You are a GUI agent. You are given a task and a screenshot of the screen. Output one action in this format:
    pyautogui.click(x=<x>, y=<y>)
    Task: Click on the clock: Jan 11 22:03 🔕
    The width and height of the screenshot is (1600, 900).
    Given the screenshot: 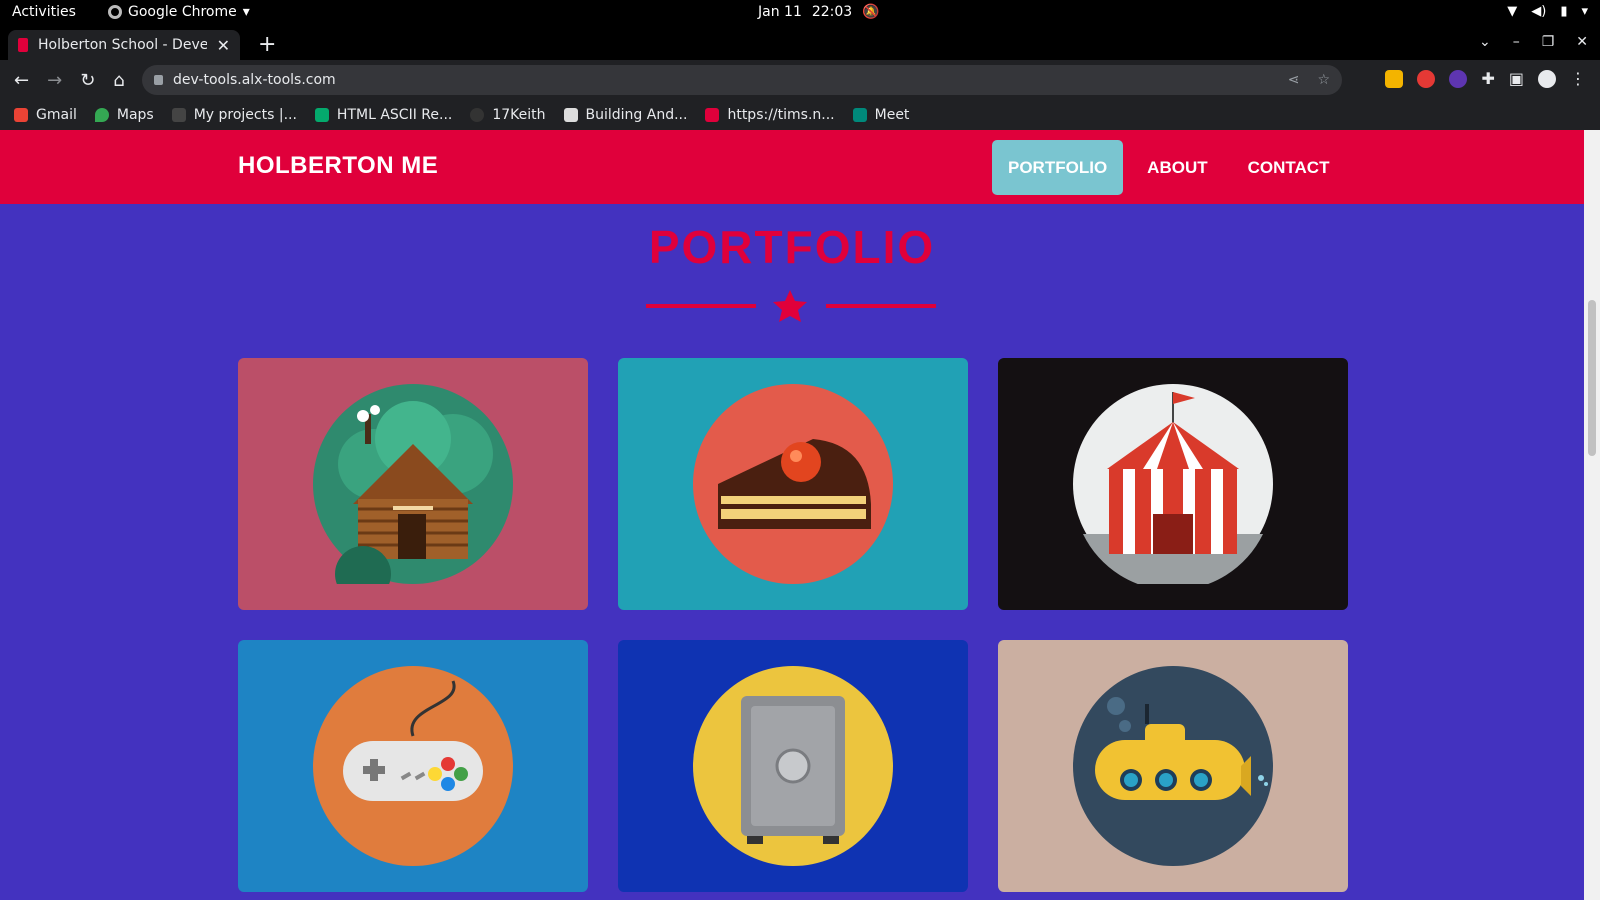 What is the action you would take?
    pyautogui.click(x=819, y=12)
    